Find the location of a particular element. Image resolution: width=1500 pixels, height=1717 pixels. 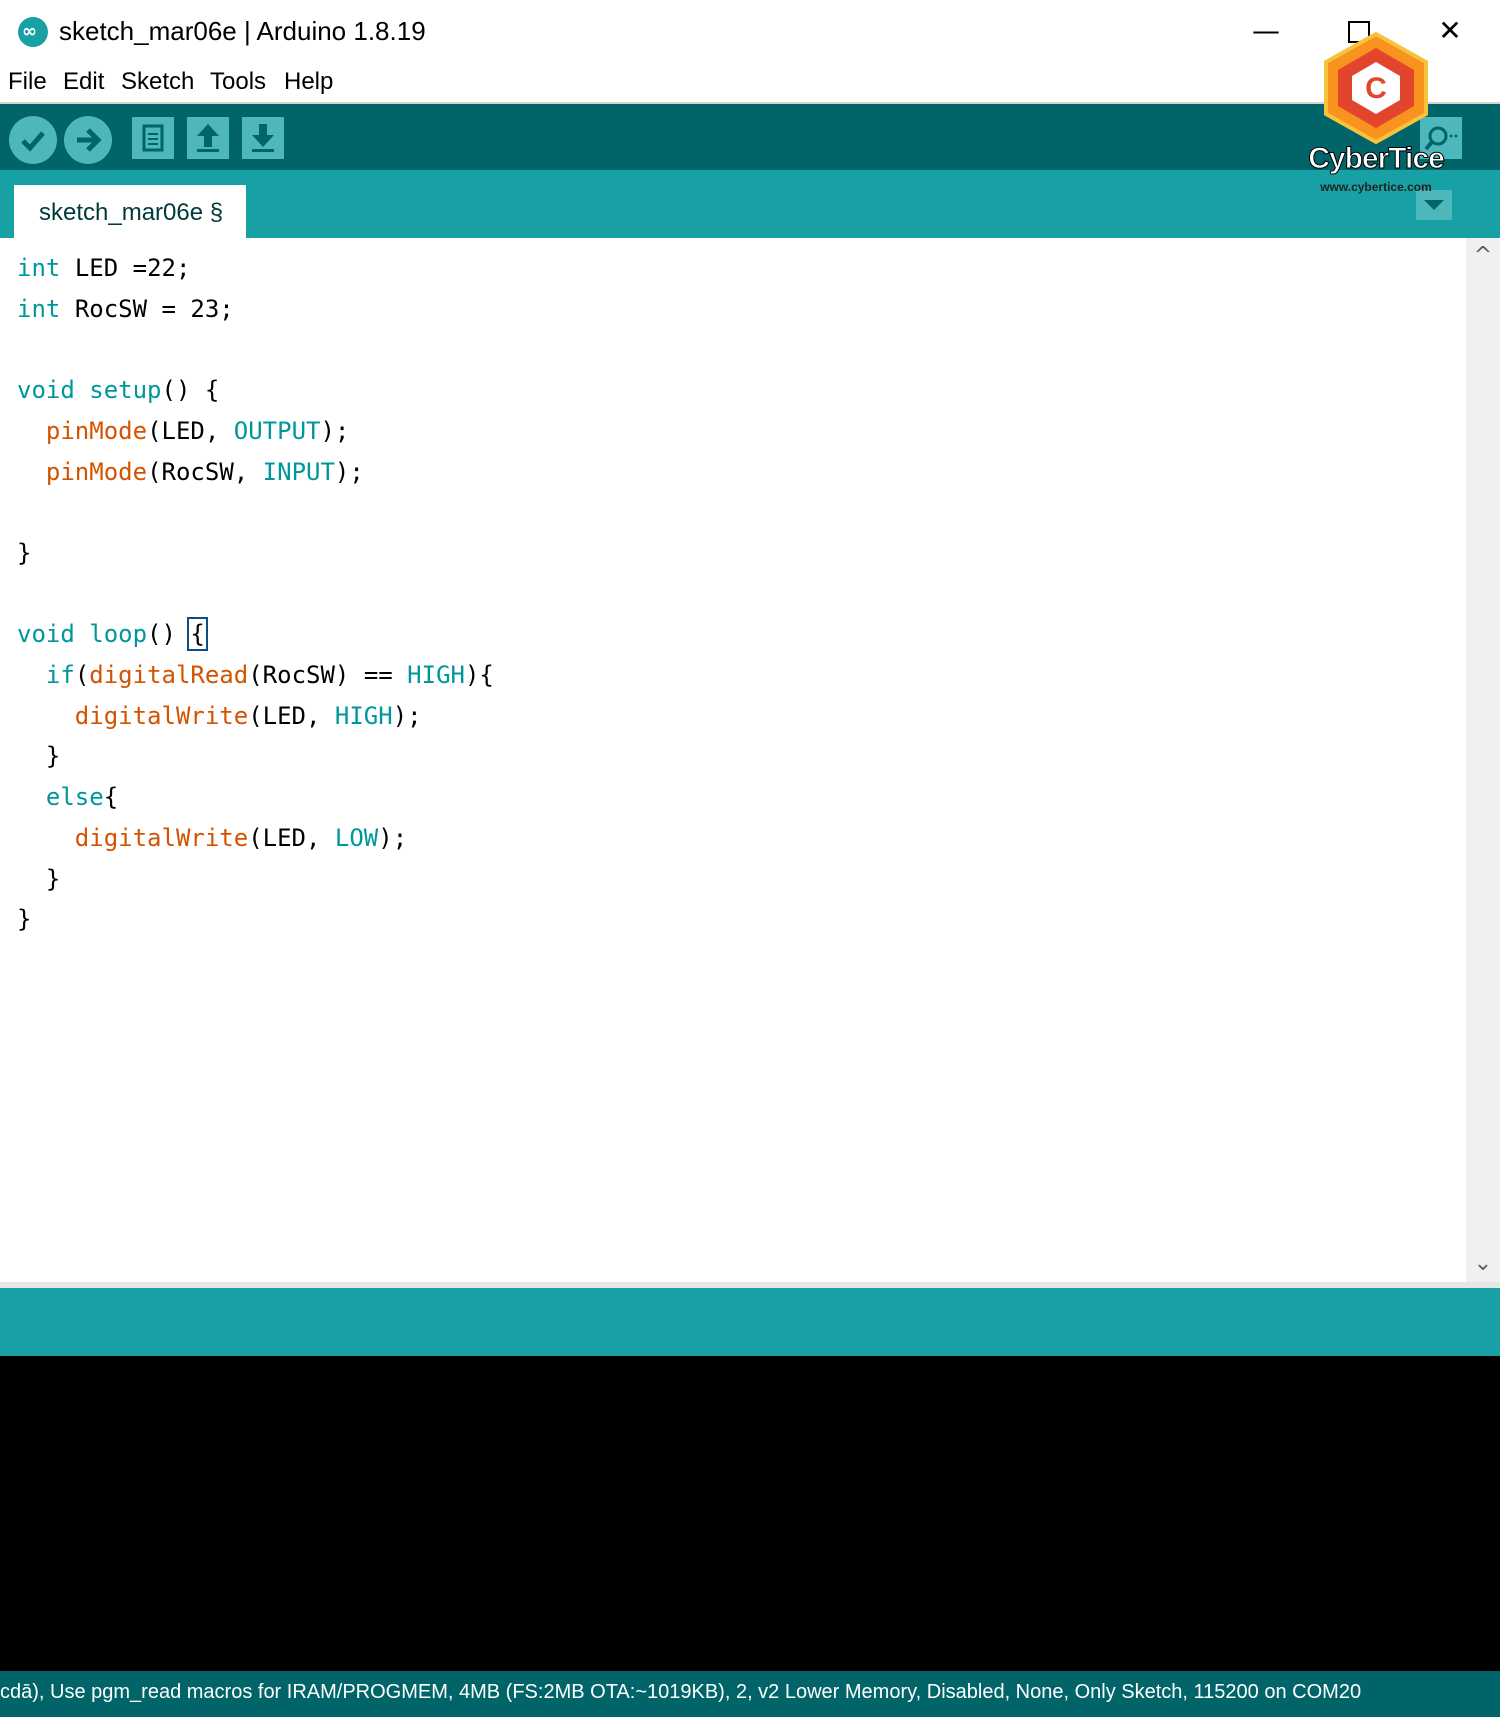

new-button is located at coordinates (153, 138).